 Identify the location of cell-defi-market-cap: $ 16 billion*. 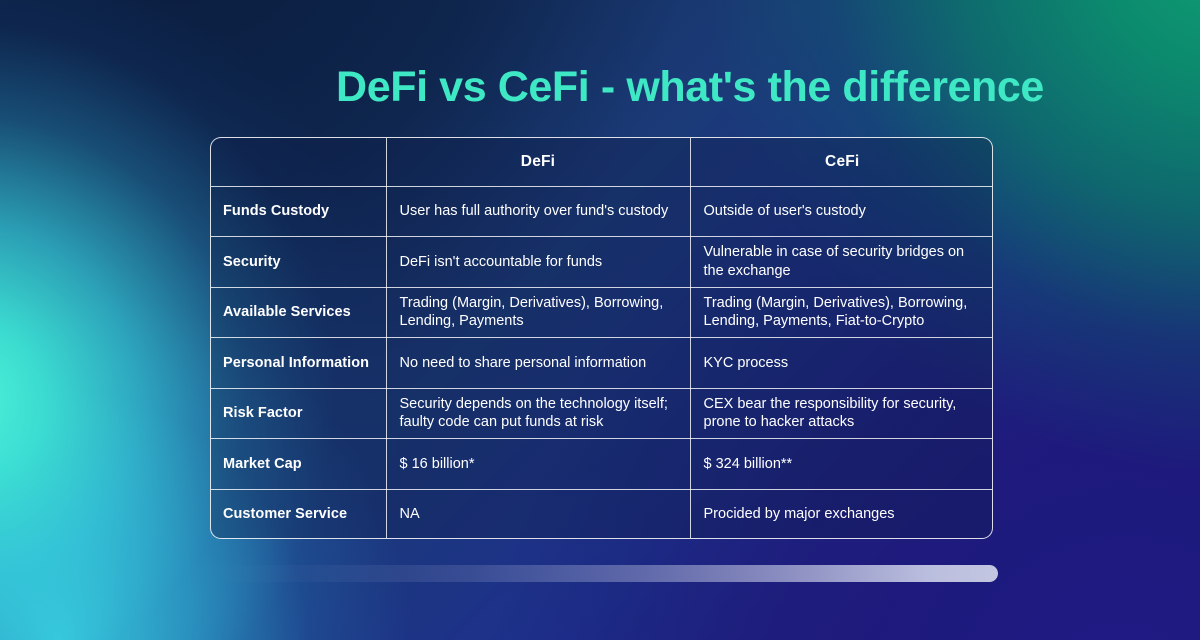
(538, 464).